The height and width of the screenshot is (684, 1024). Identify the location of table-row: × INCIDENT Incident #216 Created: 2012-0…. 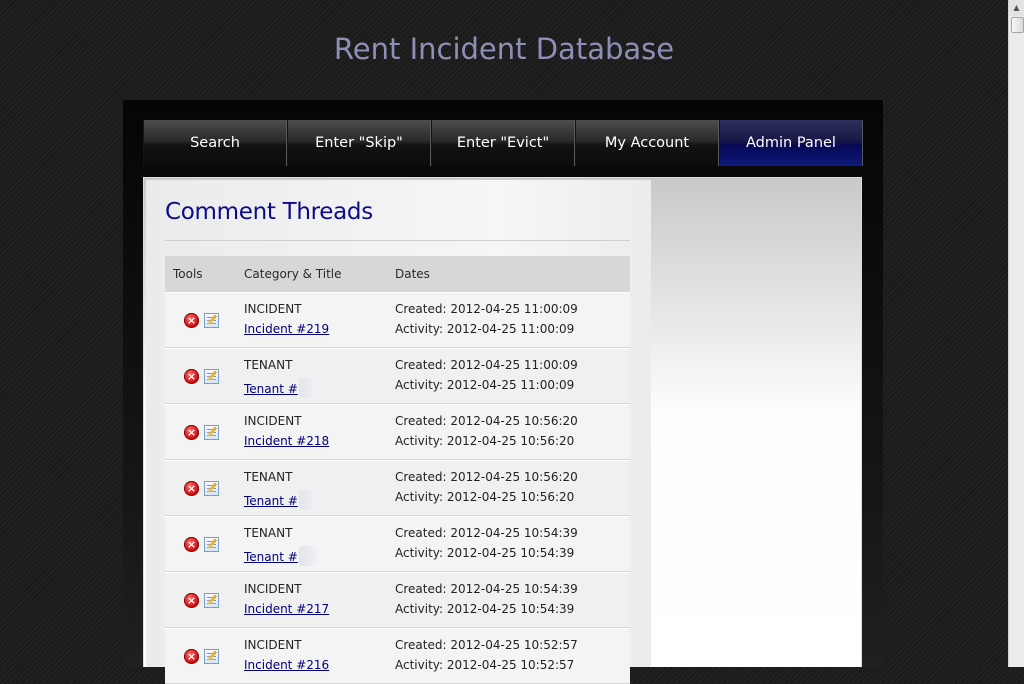
(397, 656).